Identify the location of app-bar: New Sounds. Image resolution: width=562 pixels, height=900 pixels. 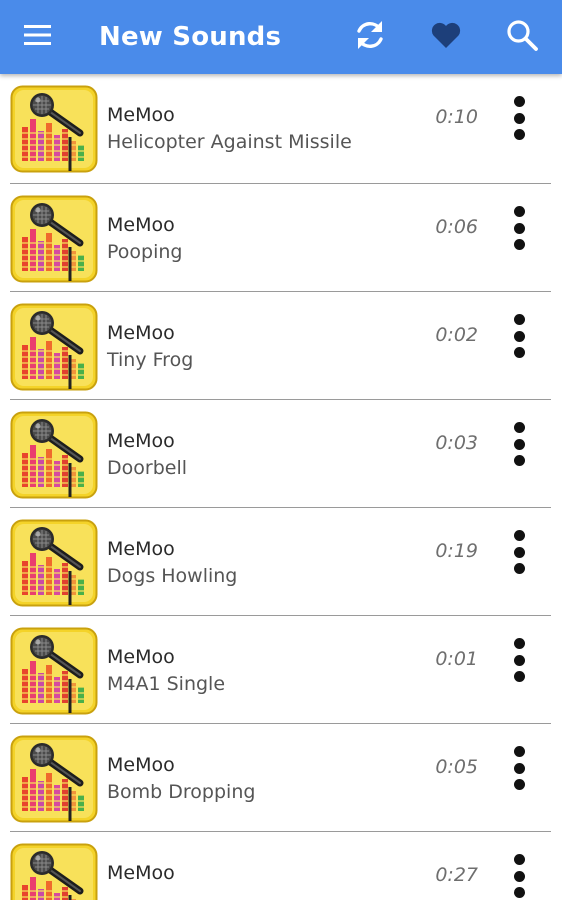
(281, 37).